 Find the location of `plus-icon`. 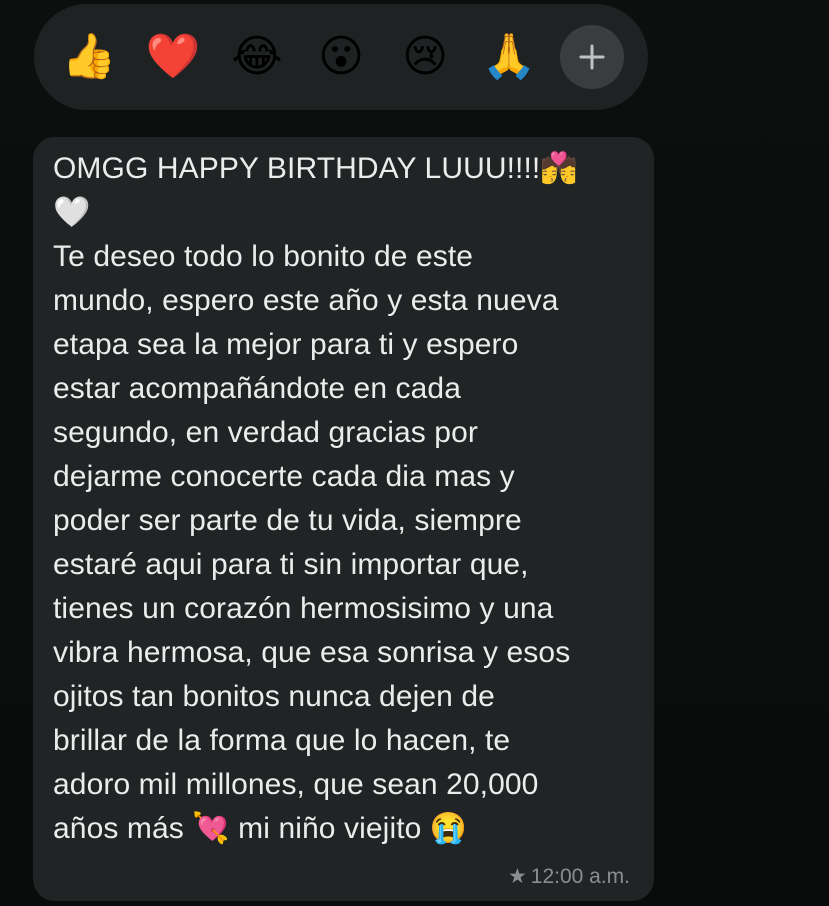

plus-icon is located at coordinates (592, 57).